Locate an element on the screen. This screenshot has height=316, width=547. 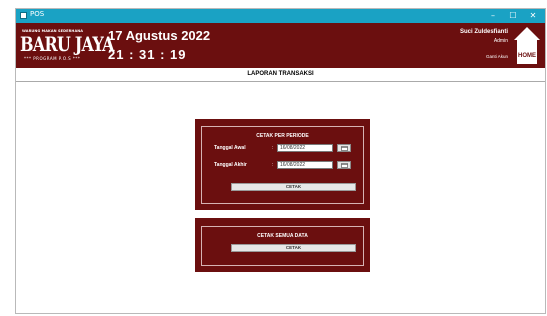
print-period-button: CETAK is located at coordinates (293, 187).